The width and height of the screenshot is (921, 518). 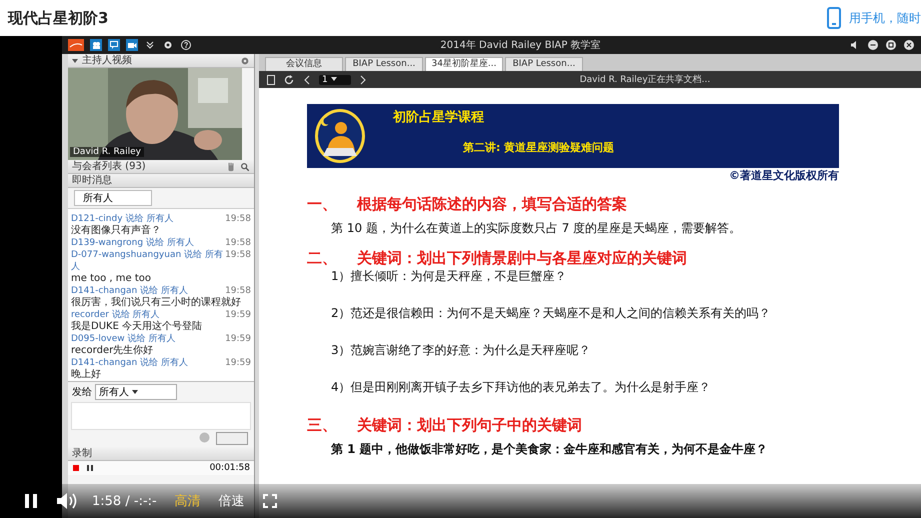 I want to click on send-to-label: 发给, so click(x=82, y=392).